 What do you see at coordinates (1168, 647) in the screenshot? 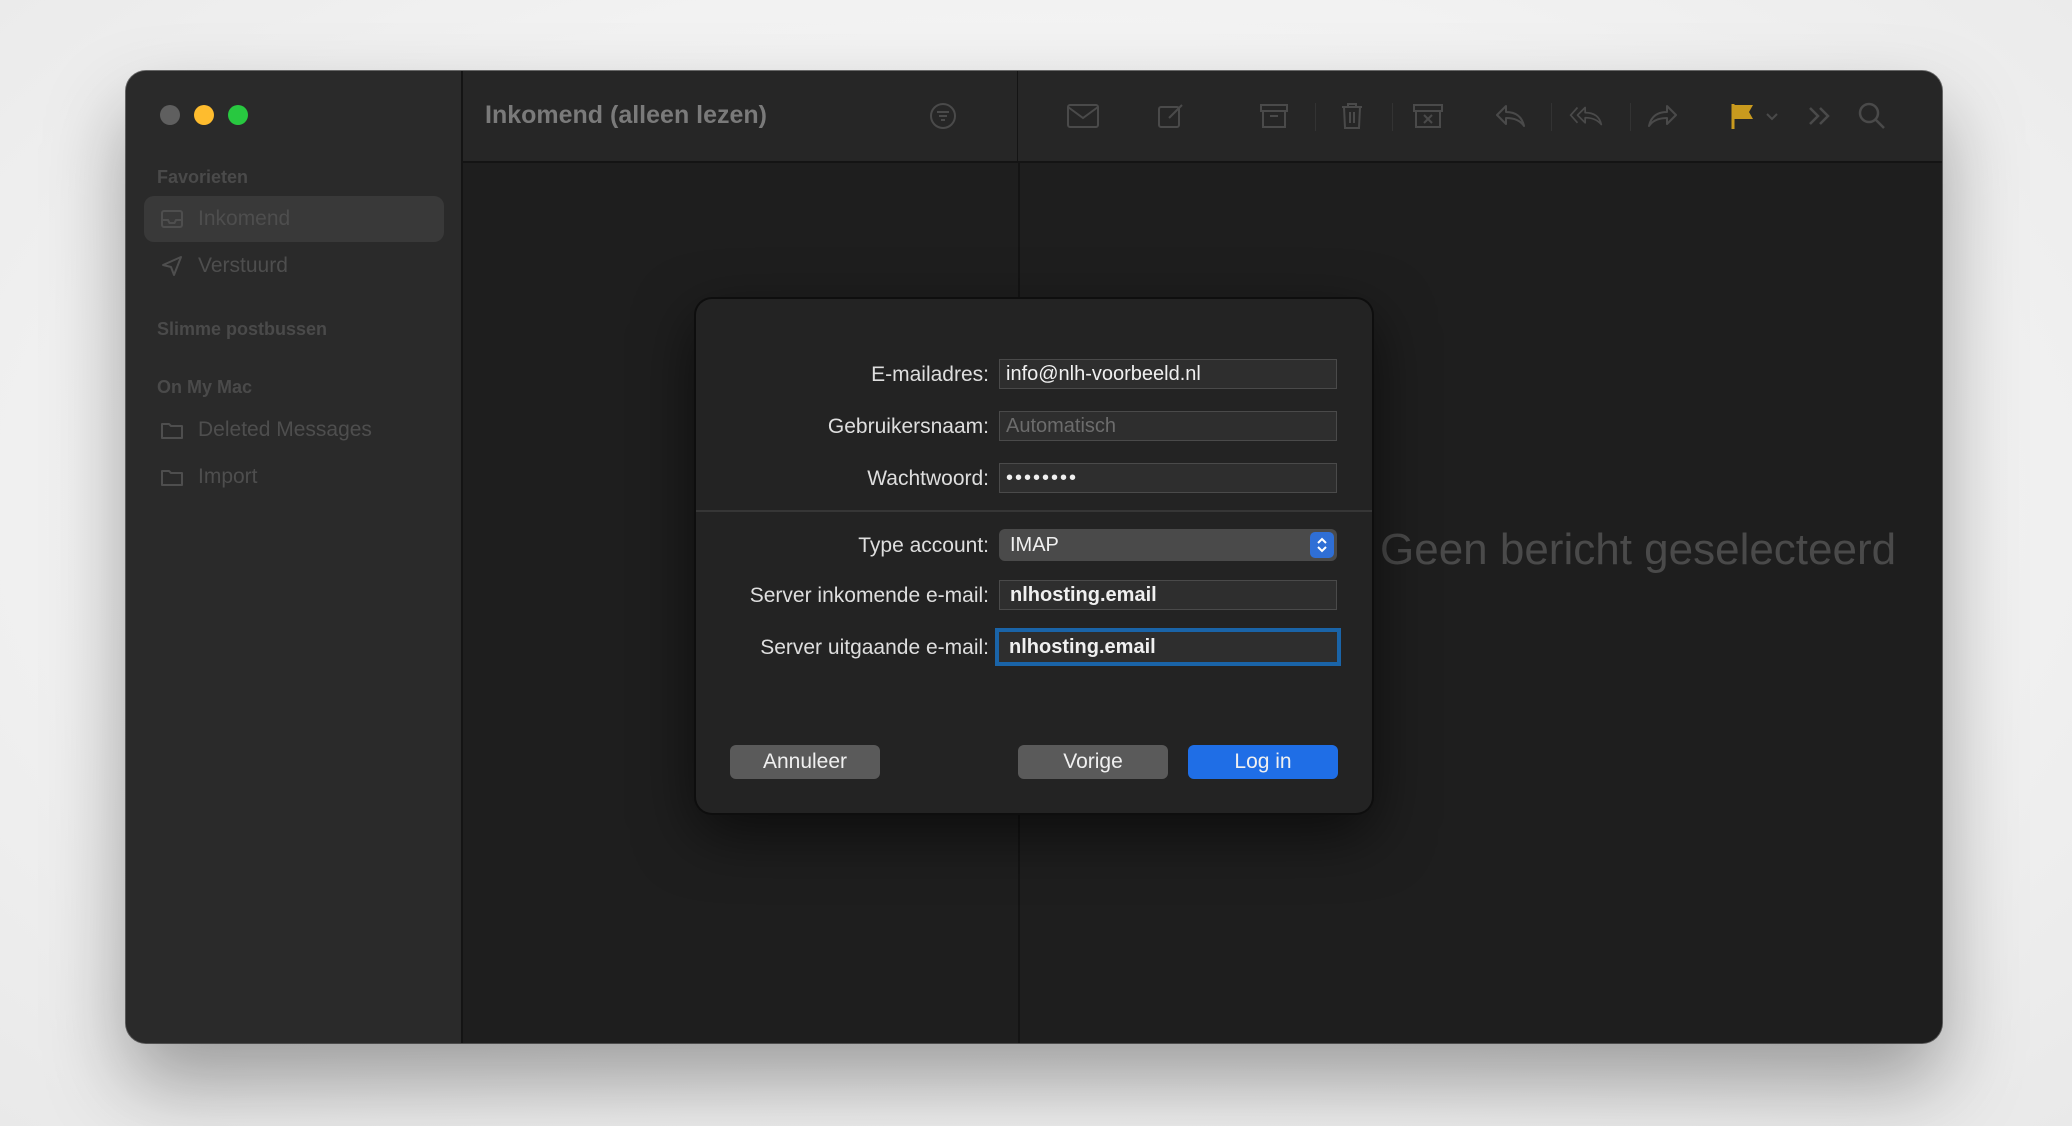
I see `outgoing-server-field: nlhosting.email` at bounding box center [1168, 647].